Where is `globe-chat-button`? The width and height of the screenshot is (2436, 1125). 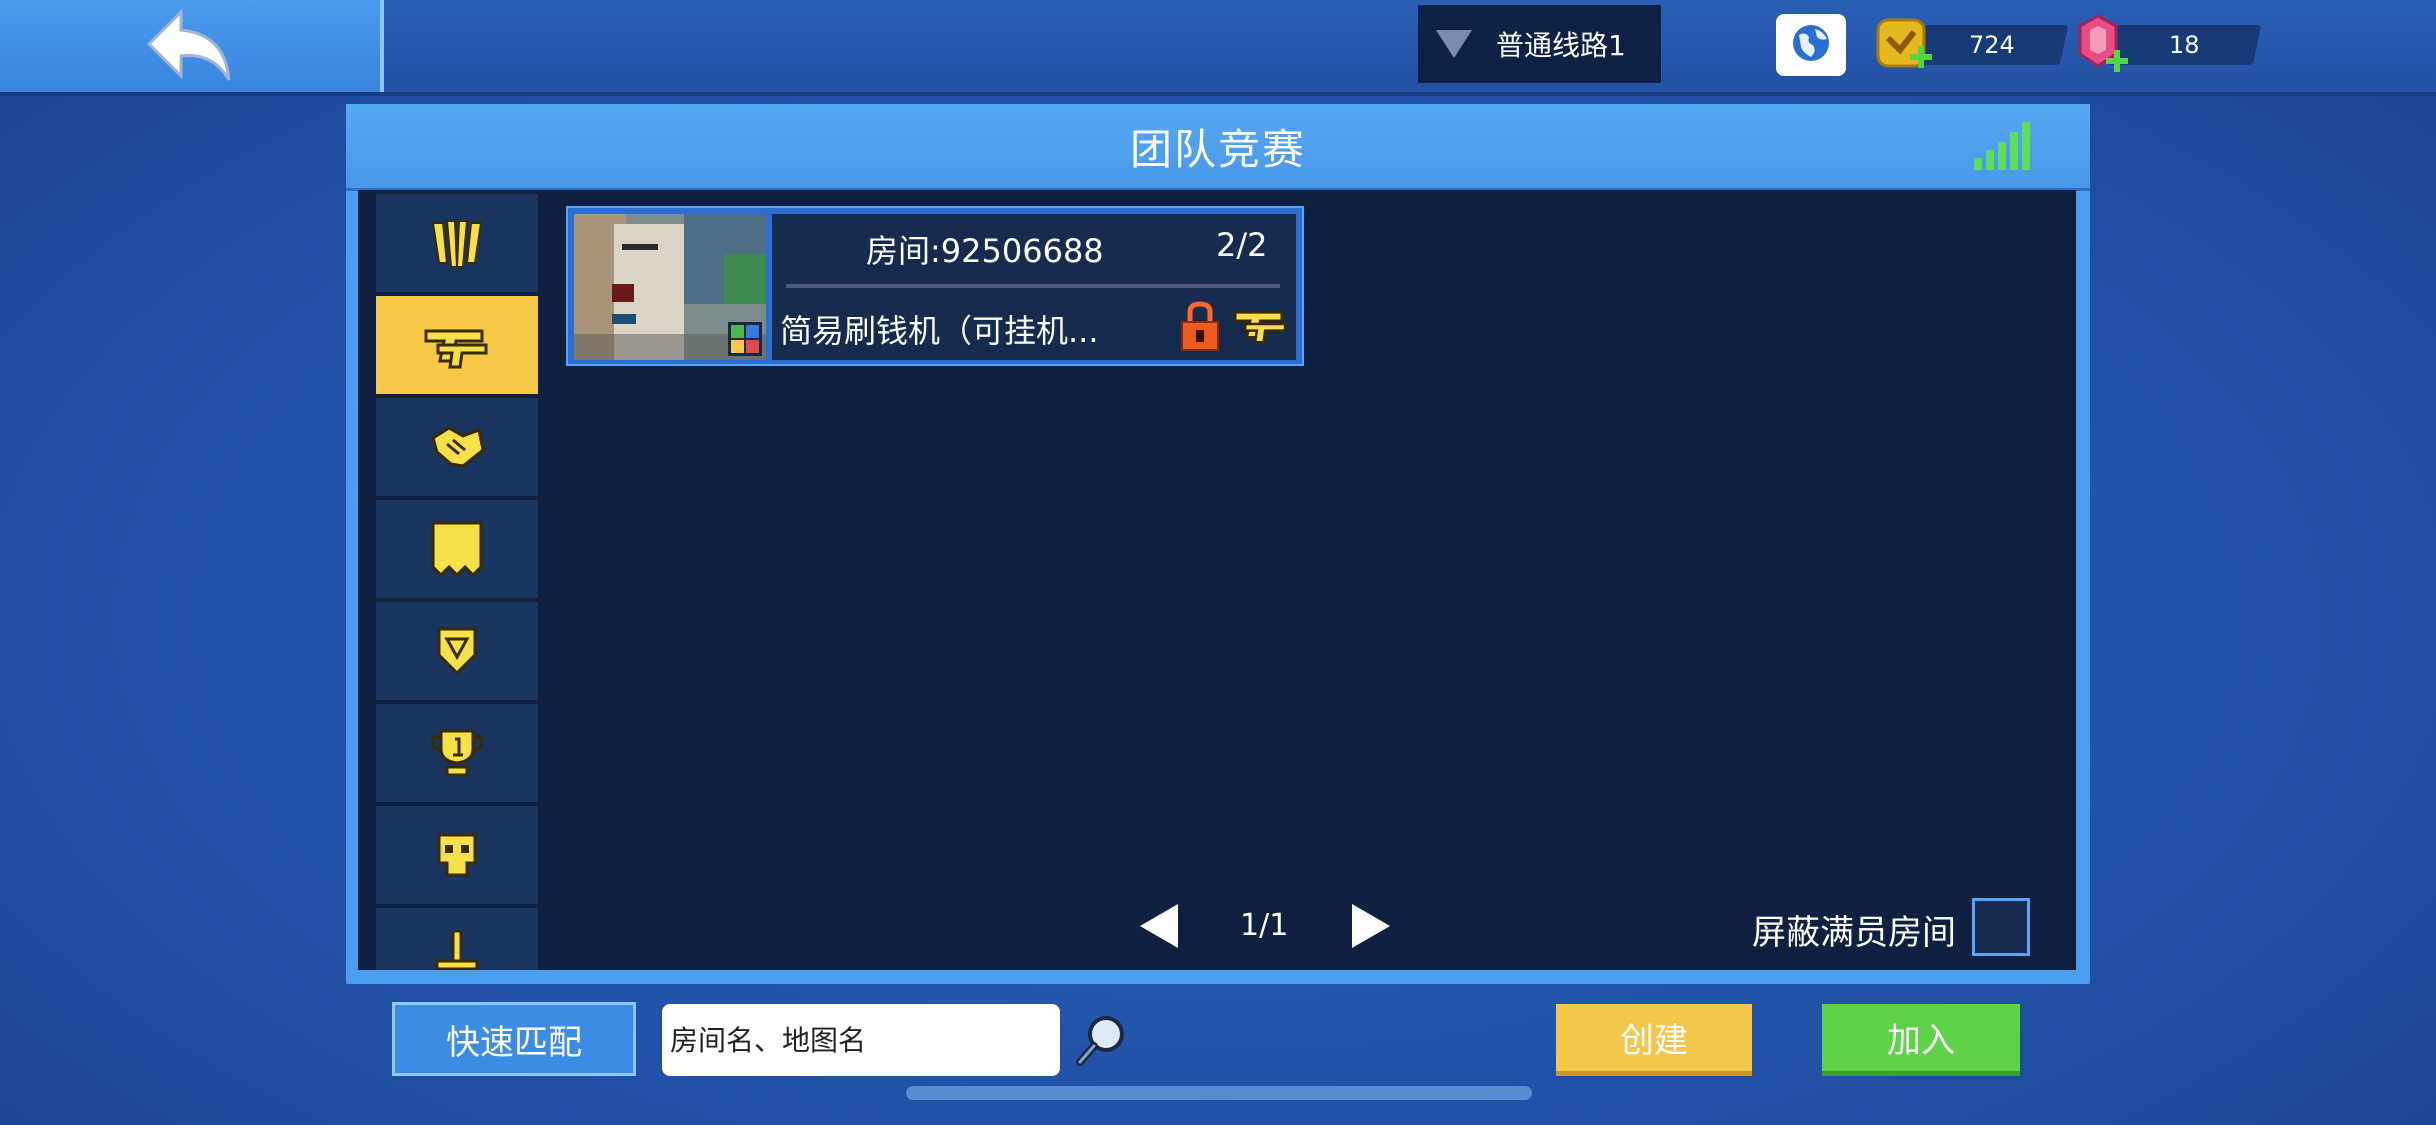 globe-chat-button is located at coordinates (1811, 45).